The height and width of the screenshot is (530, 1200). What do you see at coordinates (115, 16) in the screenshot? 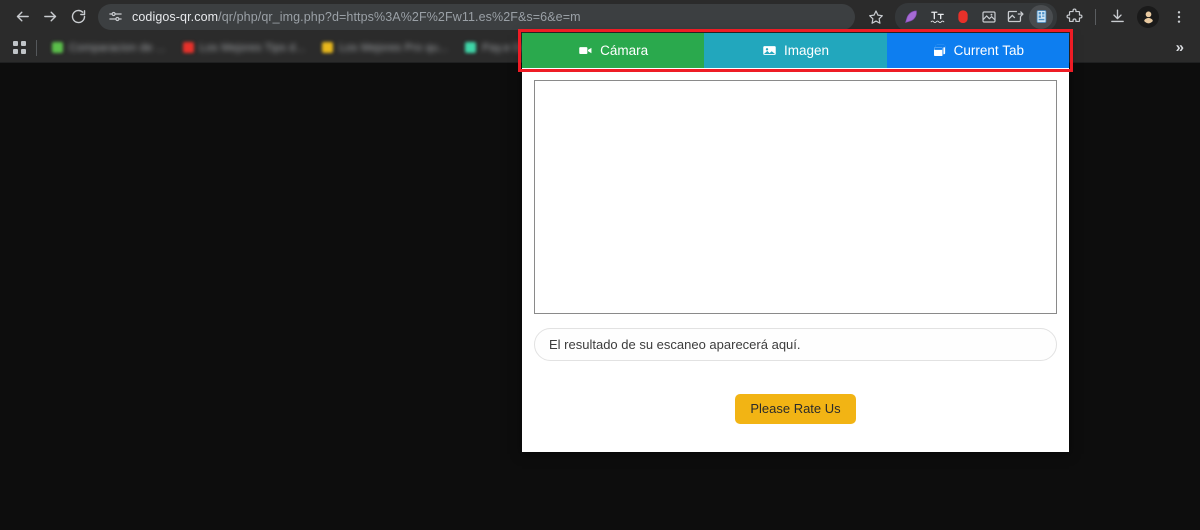
I see `tune-site-settings-icon` at bounding box center [115, 16].